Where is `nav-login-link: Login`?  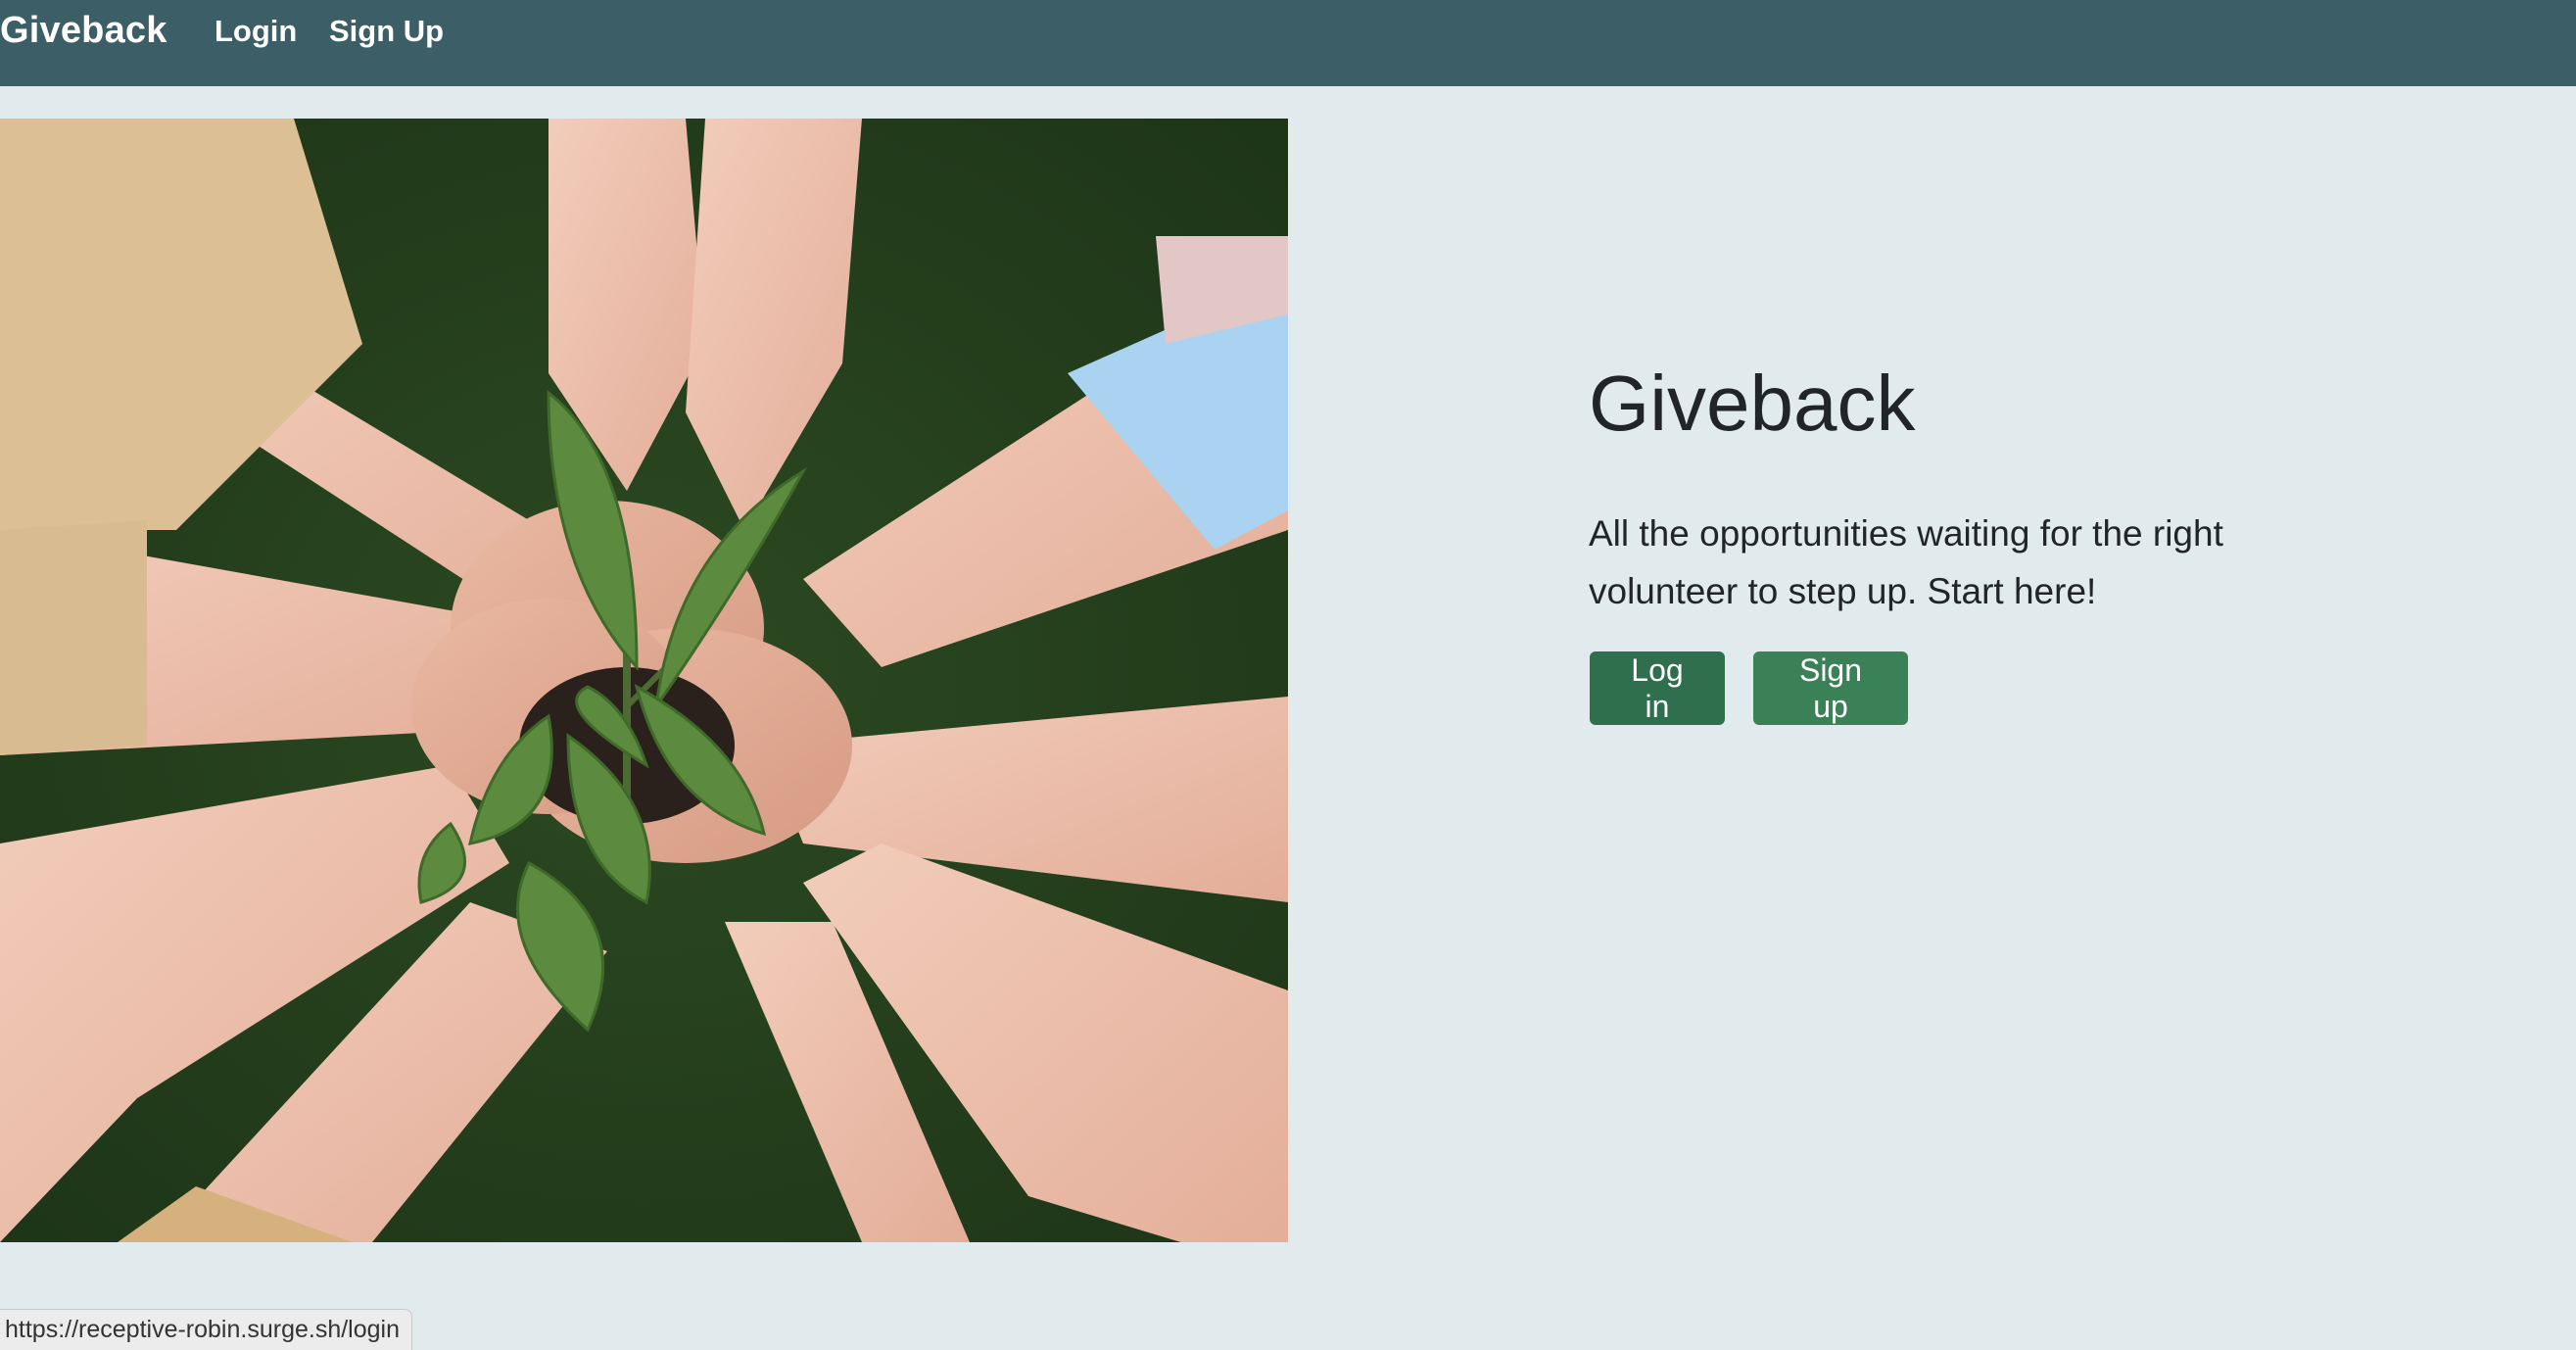
nav-login-link: Login is located at coordinates (256, 32).